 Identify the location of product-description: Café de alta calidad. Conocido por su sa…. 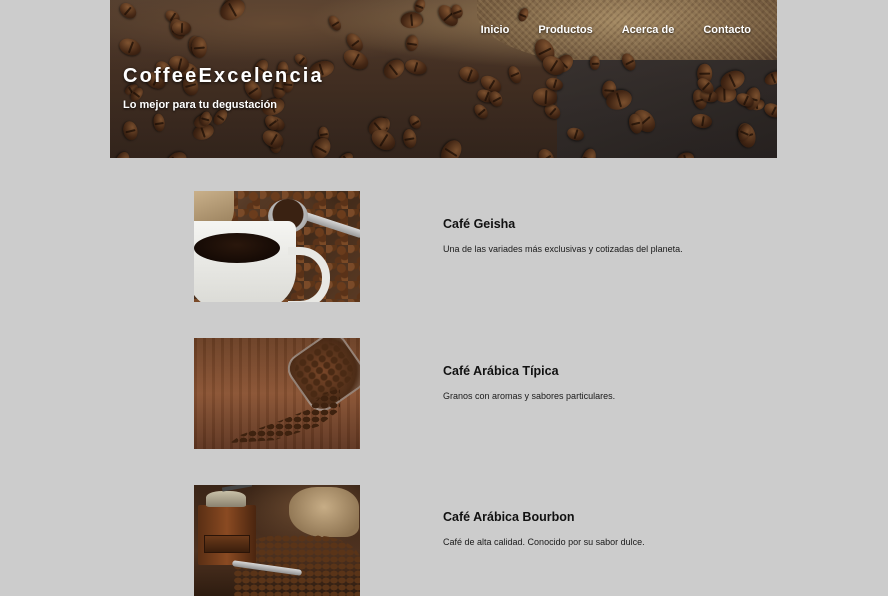
(544, 542).